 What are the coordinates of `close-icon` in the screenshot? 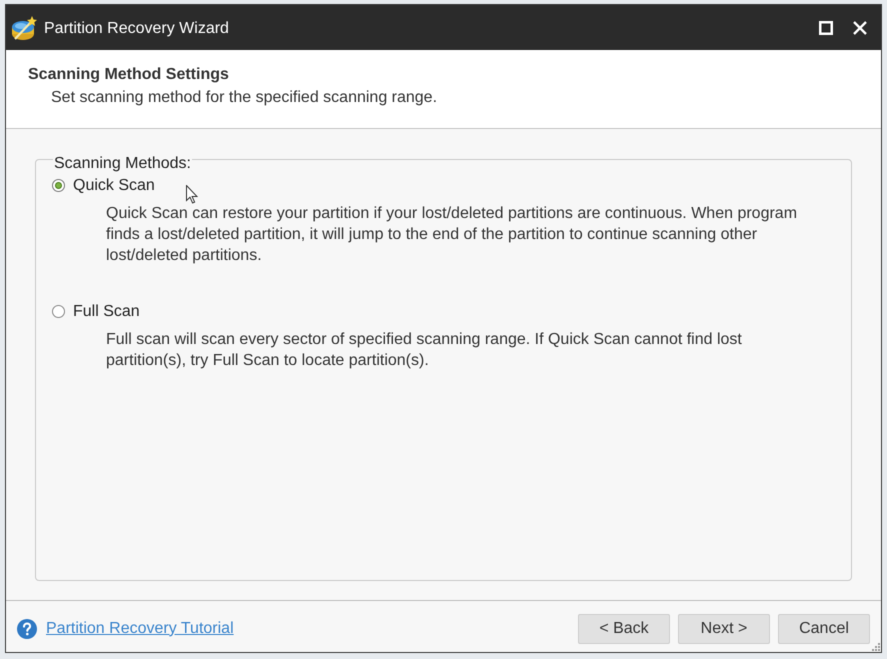 It's located at (860, 27).